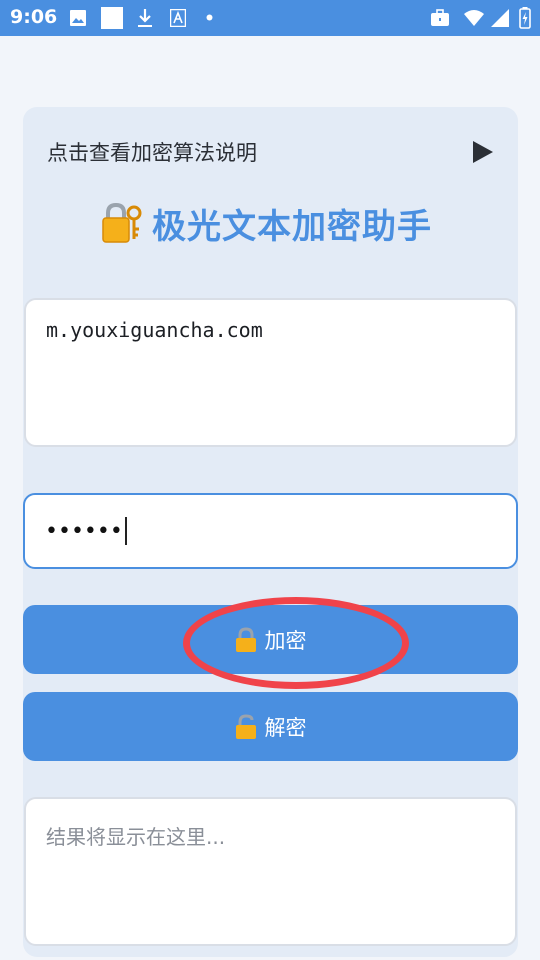  Describe the element at coordinates (270, 531) in the screenshot. I see `password-field: ••••••` at that location.